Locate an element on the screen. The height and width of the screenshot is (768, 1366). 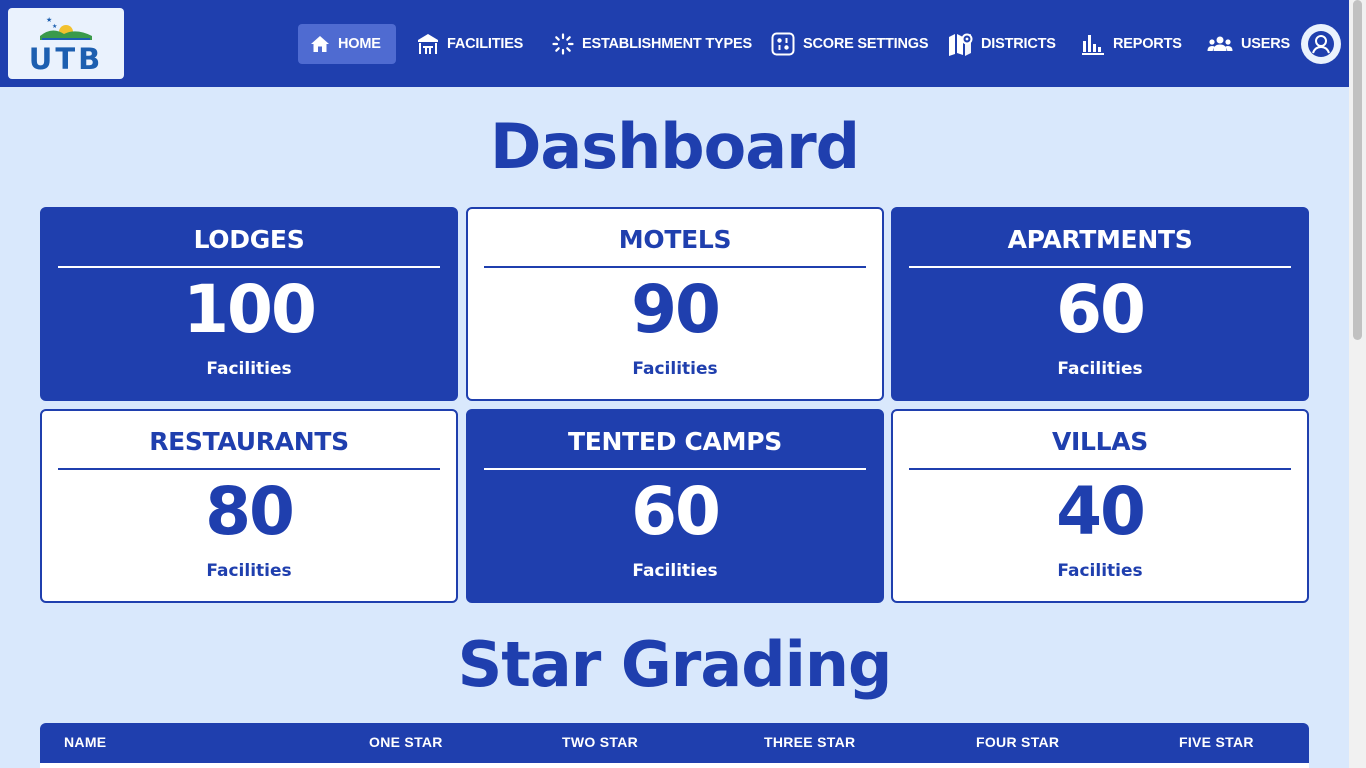
map-icon is located at coordinates (961, 44).